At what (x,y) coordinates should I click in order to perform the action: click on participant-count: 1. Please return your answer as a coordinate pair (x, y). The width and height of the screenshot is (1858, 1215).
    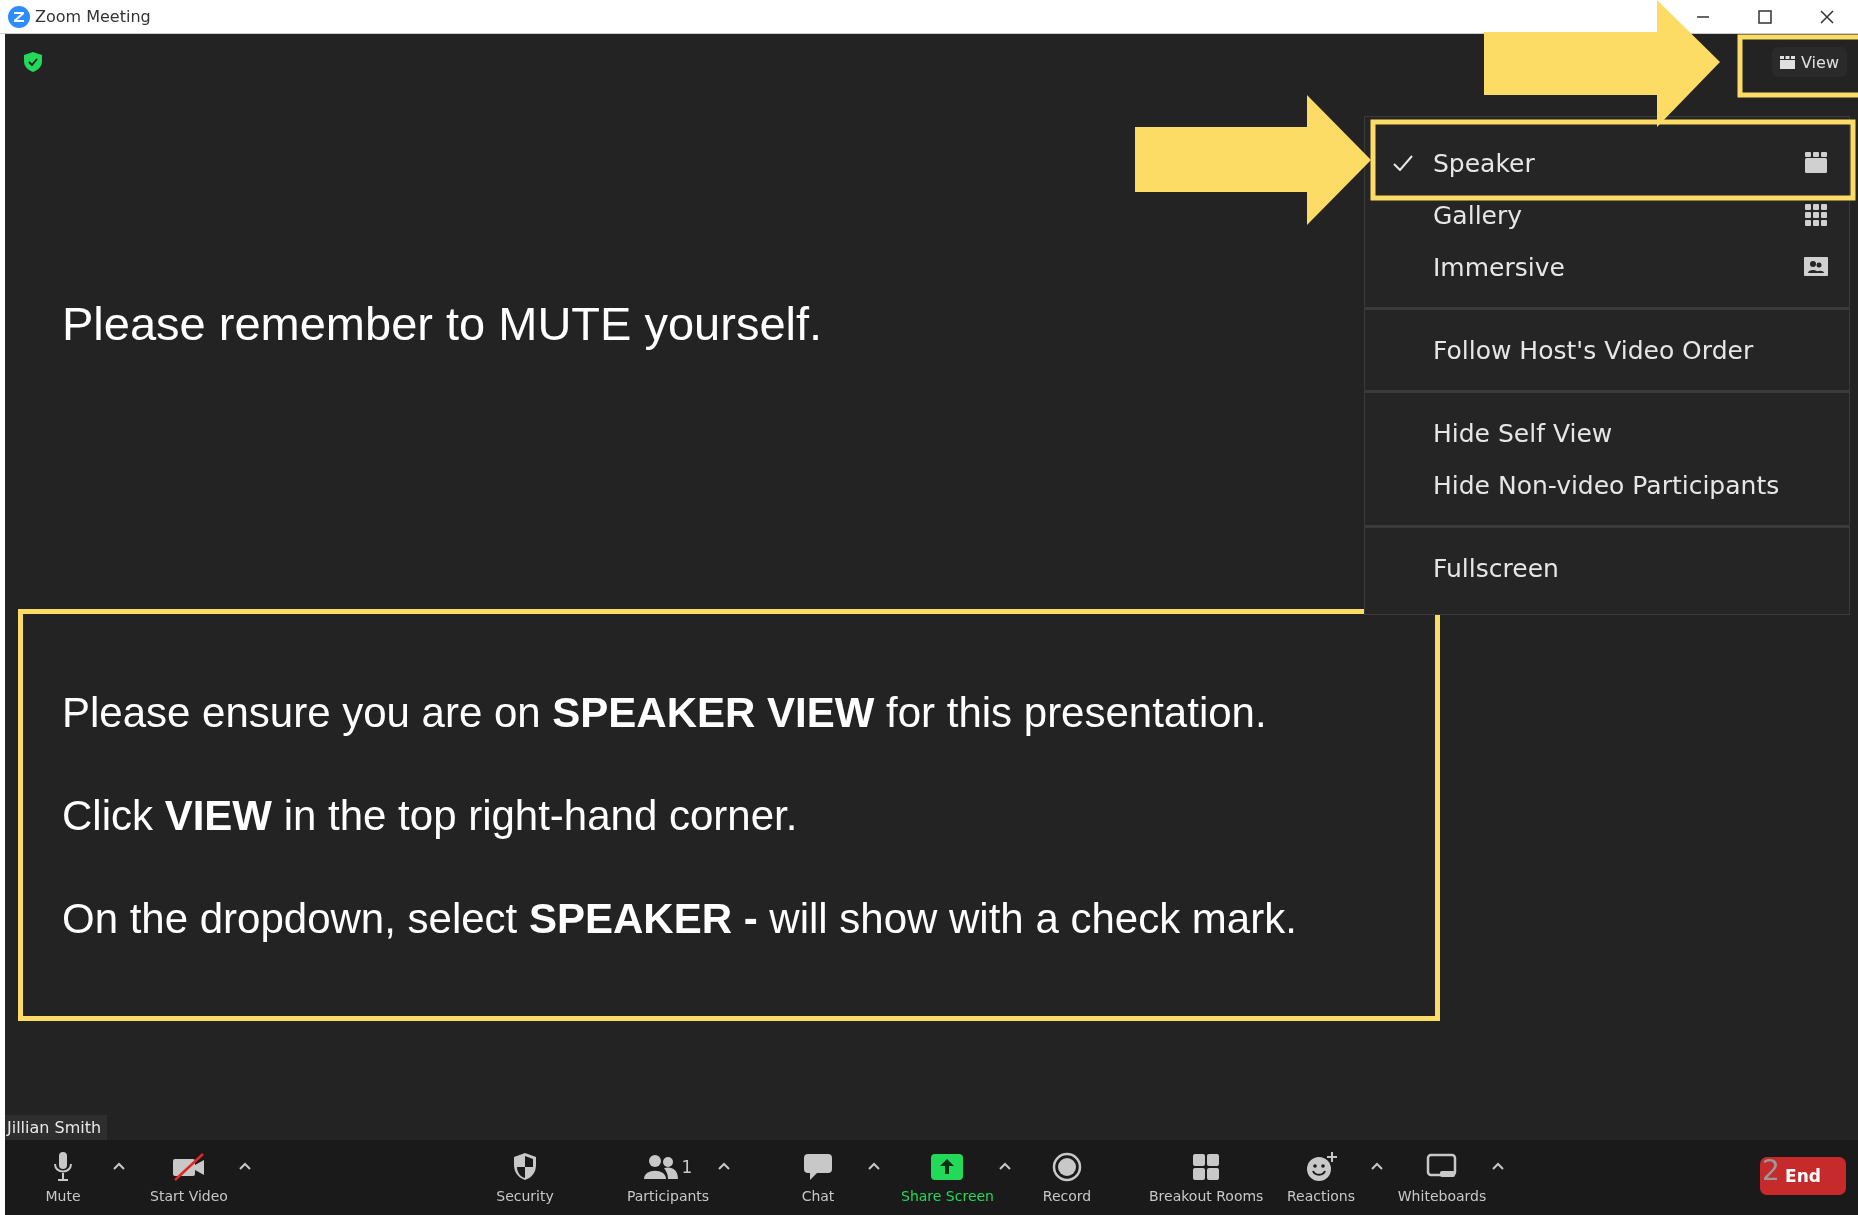
    Looking at the image, I should click on (687, 1166).